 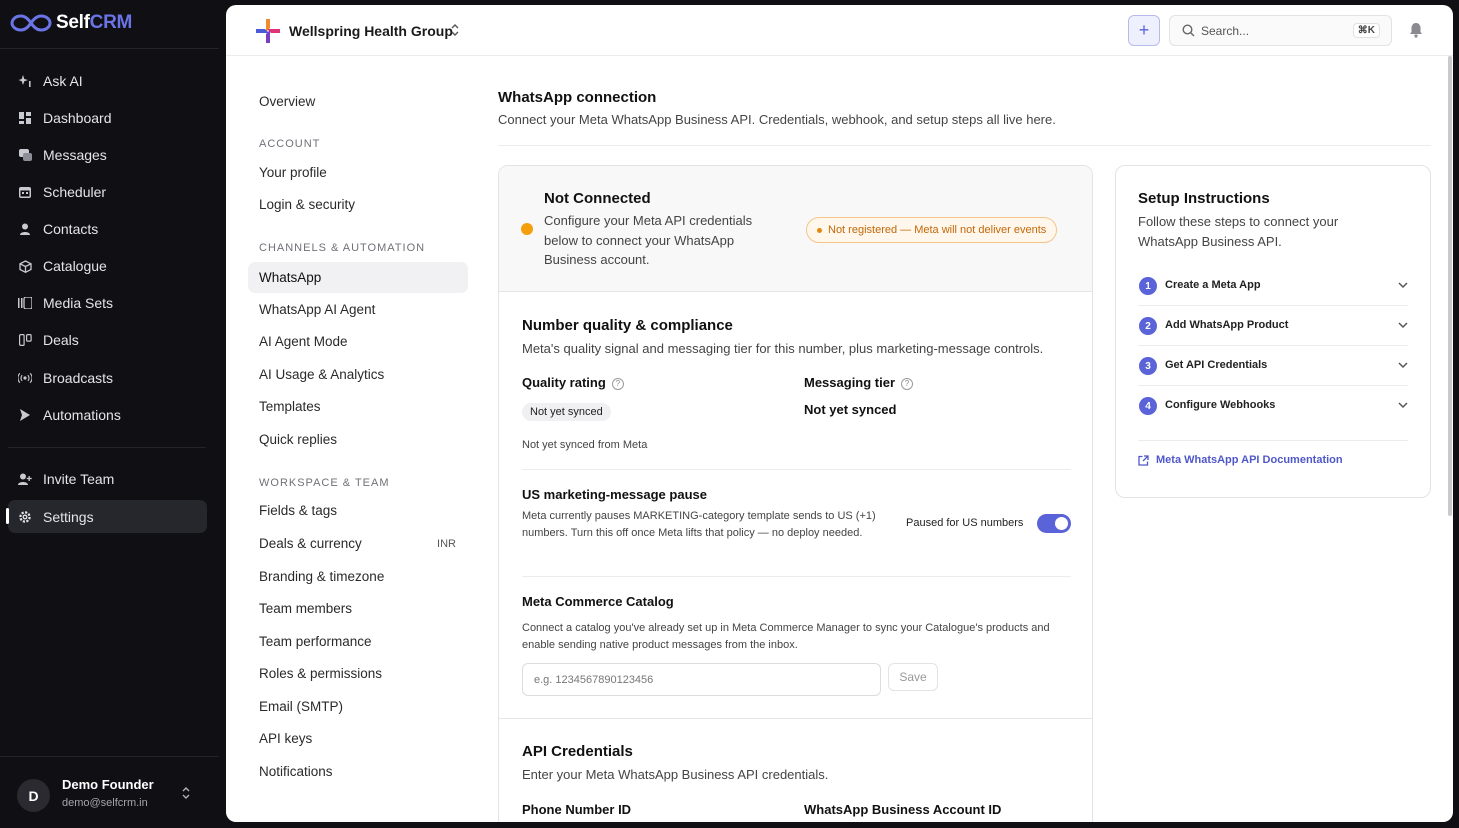 I want to click on chevron-down-icon, so click(x=1403, y=285).